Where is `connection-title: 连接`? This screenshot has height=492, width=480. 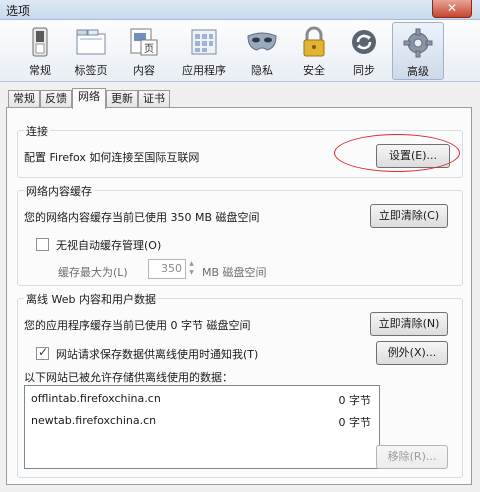
connection-title: 连接 is located at coordinates (37, 131).